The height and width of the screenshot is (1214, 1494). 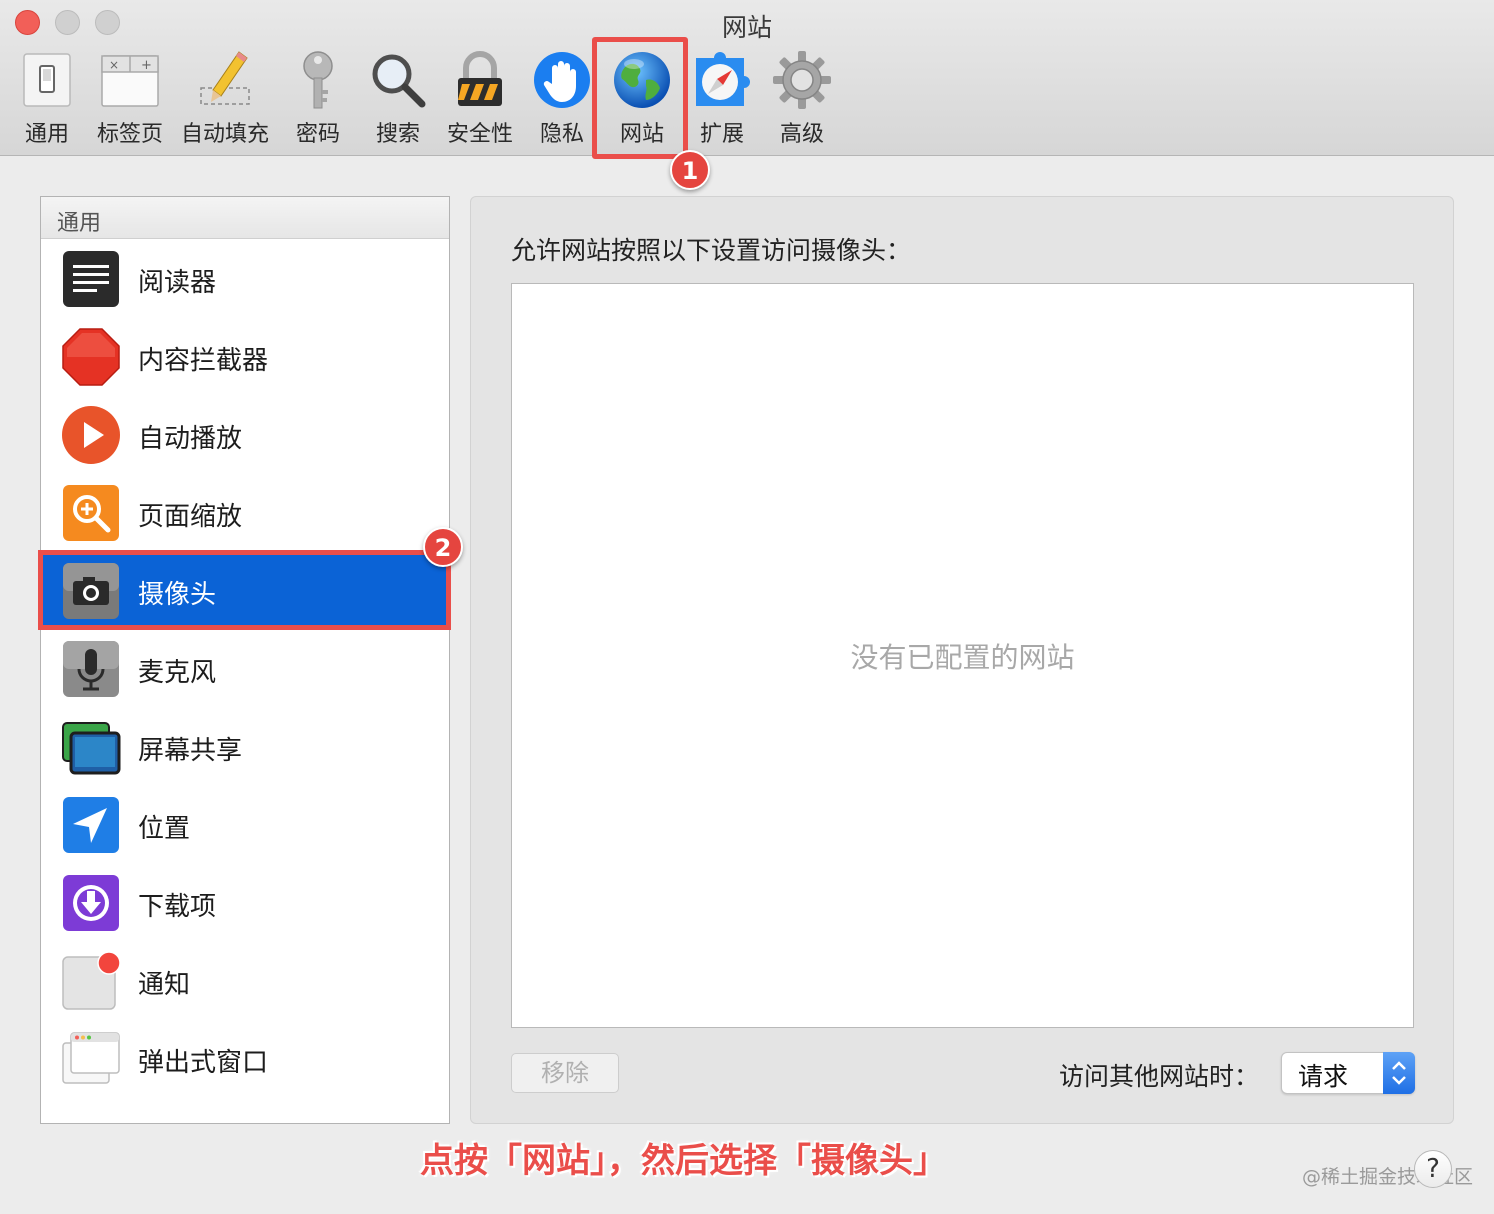 I want to click on select-arrows, so click(x=1399, y=1073).